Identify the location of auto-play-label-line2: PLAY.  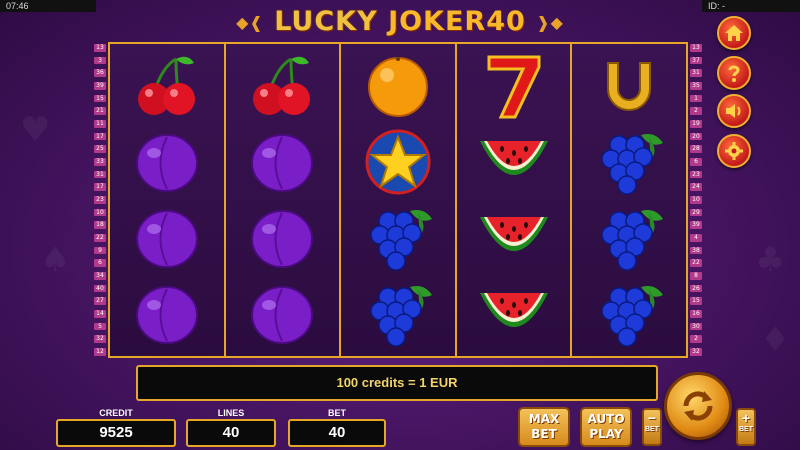
(606, 434).